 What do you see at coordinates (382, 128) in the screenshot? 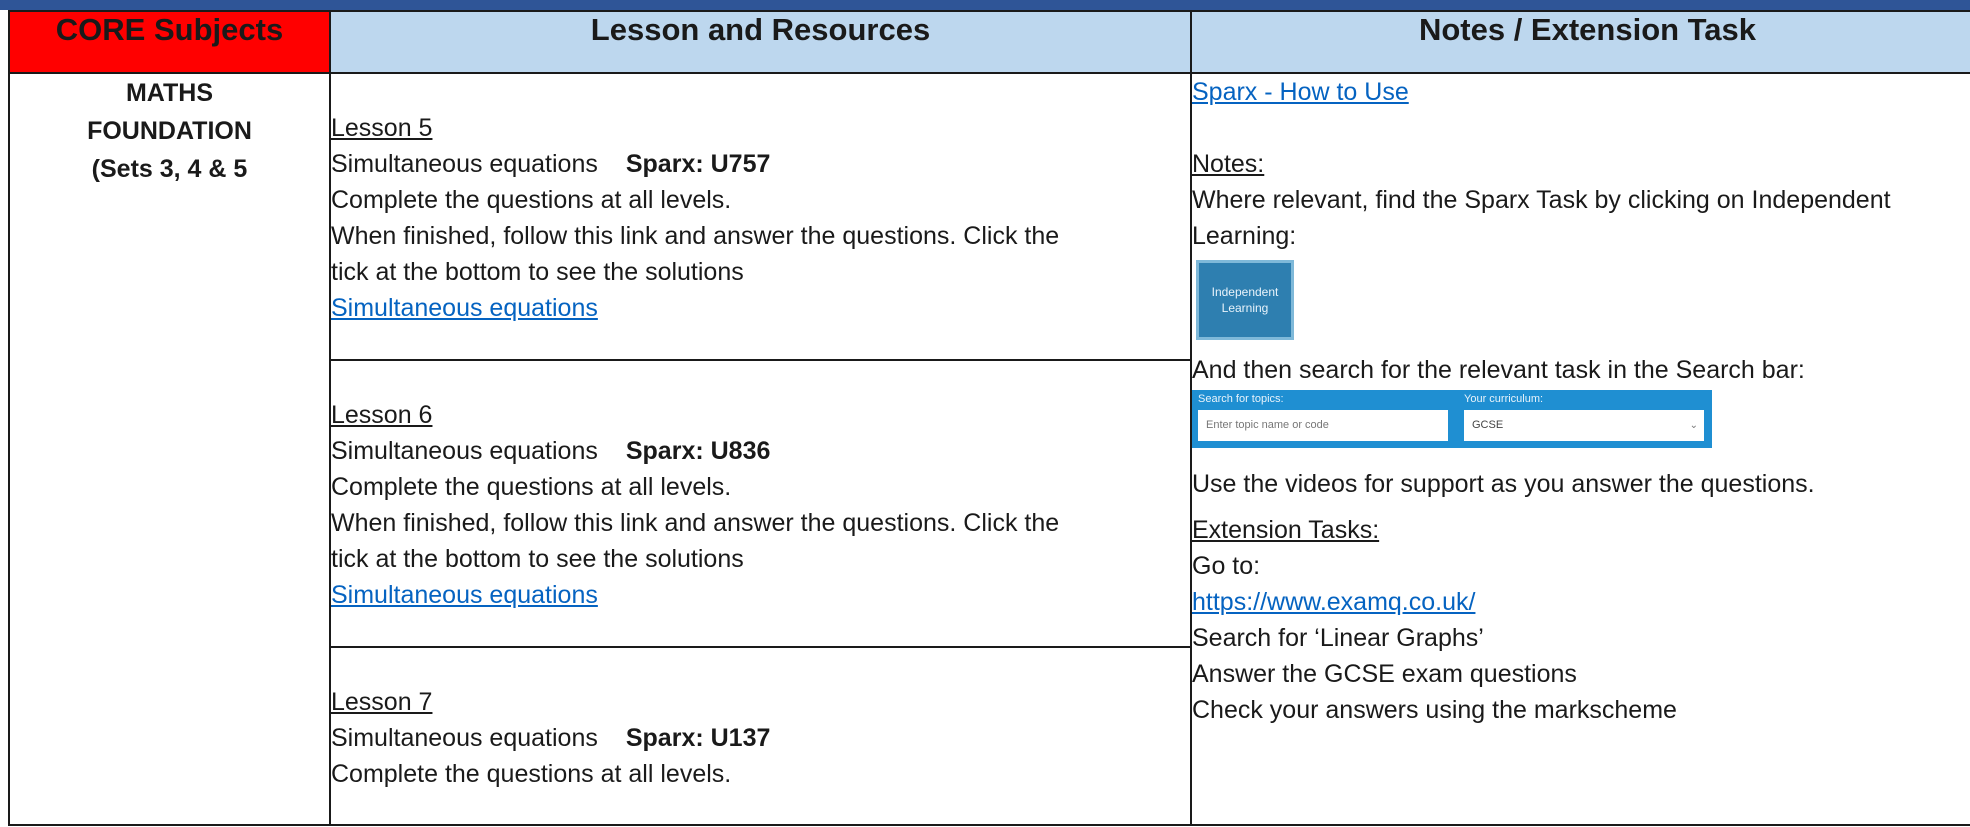
I see `lesson-title: Lesson 5` at bounding box center [382, 128].